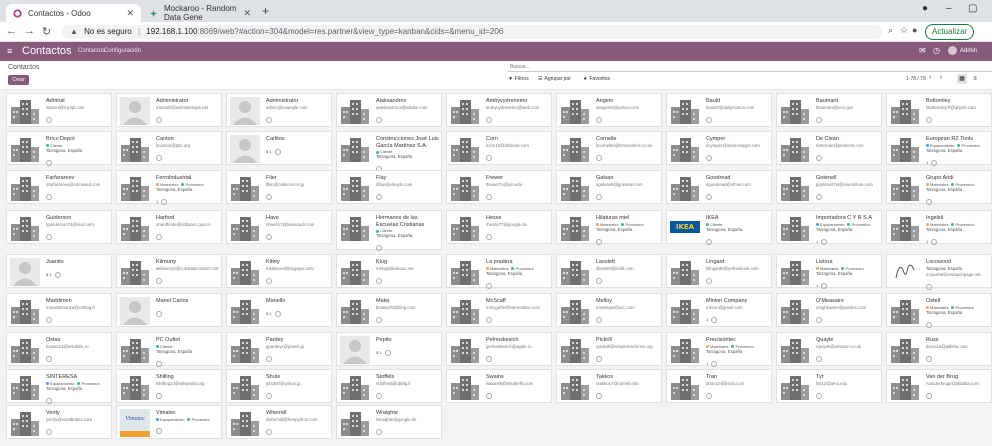  What do you see at coordinates (554, 79) in the screenshot?
I see `groupby-button: ☰ Agrupar por` at bounding box center [554, 79].